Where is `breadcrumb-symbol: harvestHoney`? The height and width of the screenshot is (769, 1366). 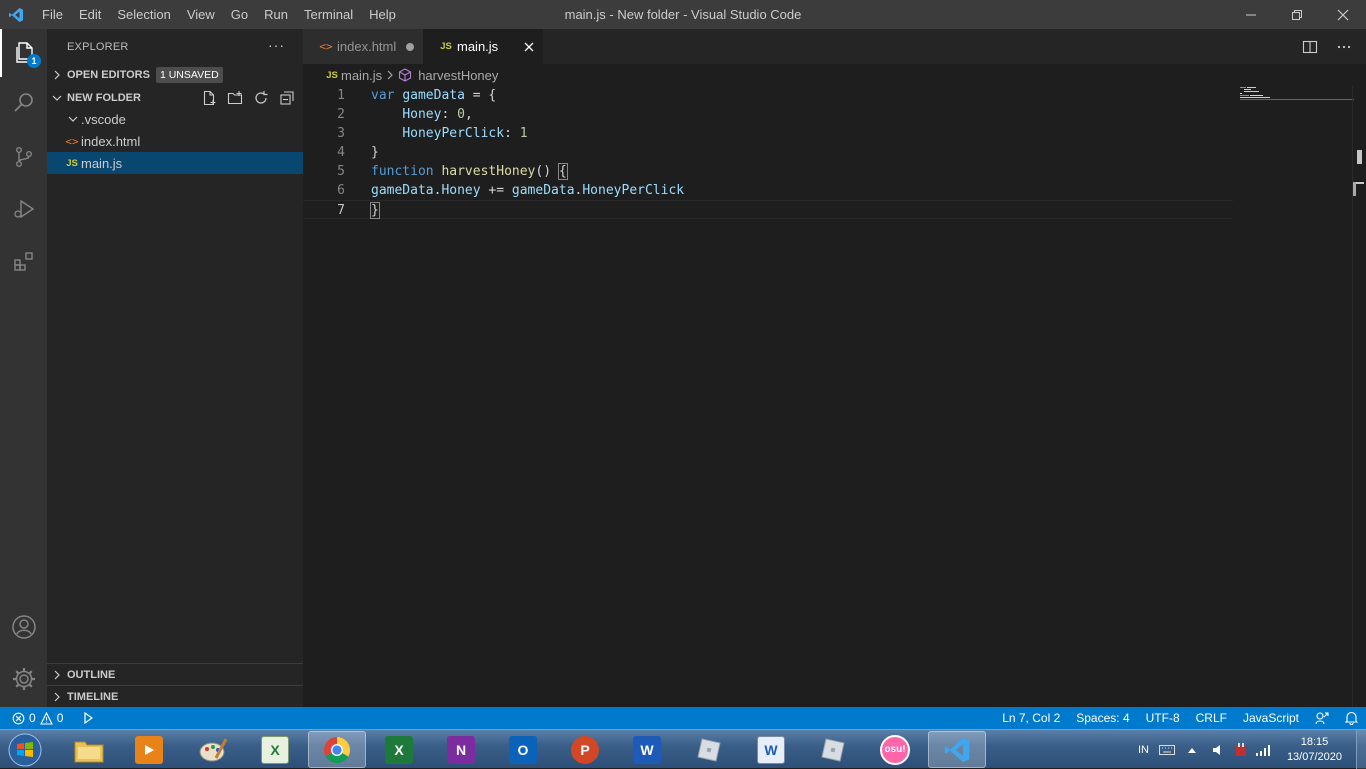
breadcrumb-symbol: harvestHoney is located at coordinates (458, 75).